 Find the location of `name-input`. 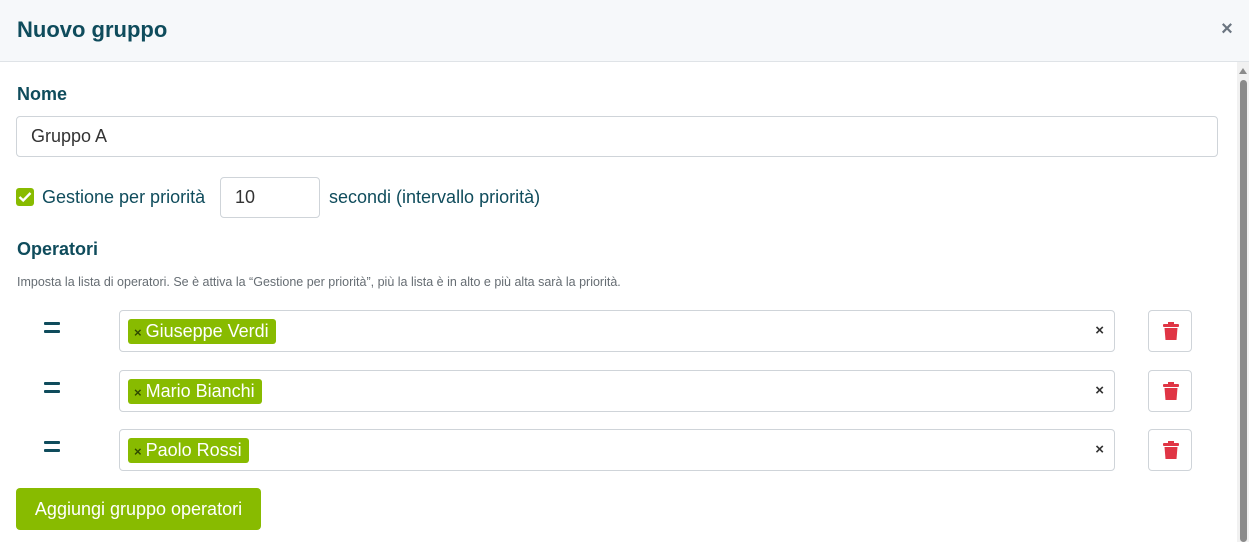

name-input is located at coordinates (617, 136).